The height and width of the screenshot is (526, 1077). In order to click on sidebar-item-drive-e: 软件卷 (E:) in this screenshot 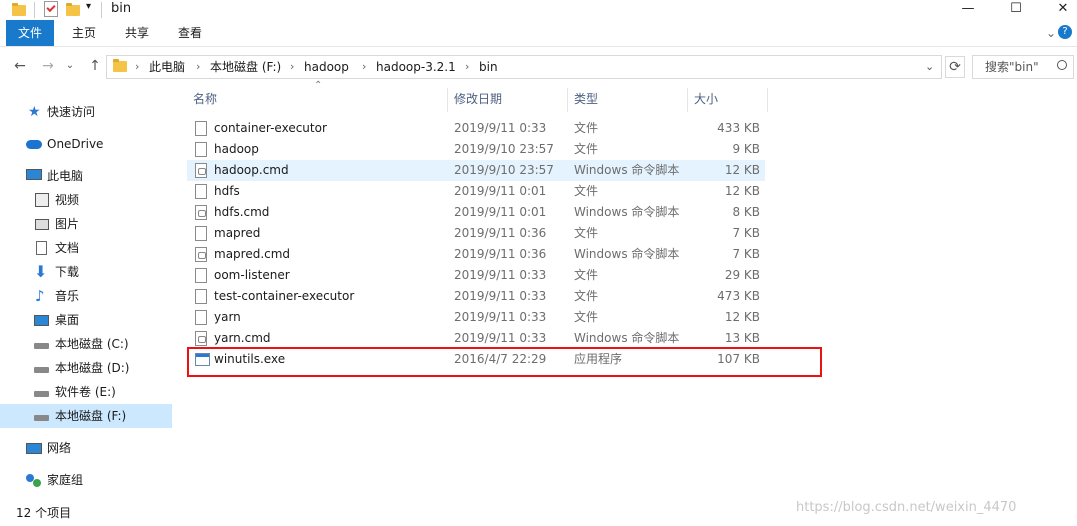, I will do `click(86, 392)`.